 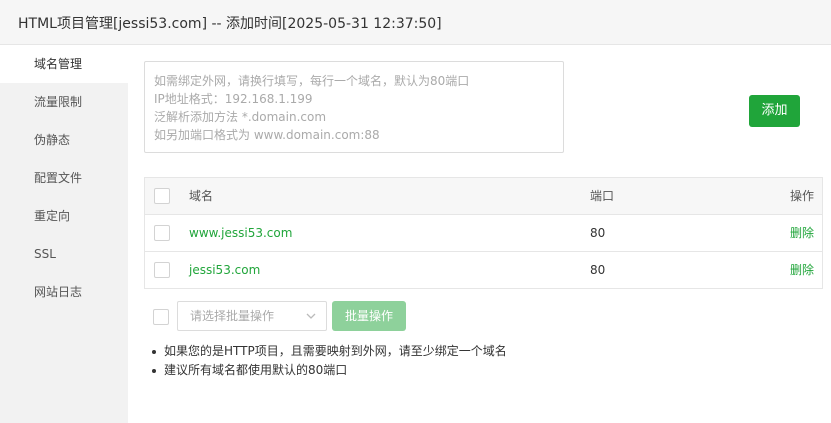 I want to click on column-header-action: 操作, so click(x=801, y=196).